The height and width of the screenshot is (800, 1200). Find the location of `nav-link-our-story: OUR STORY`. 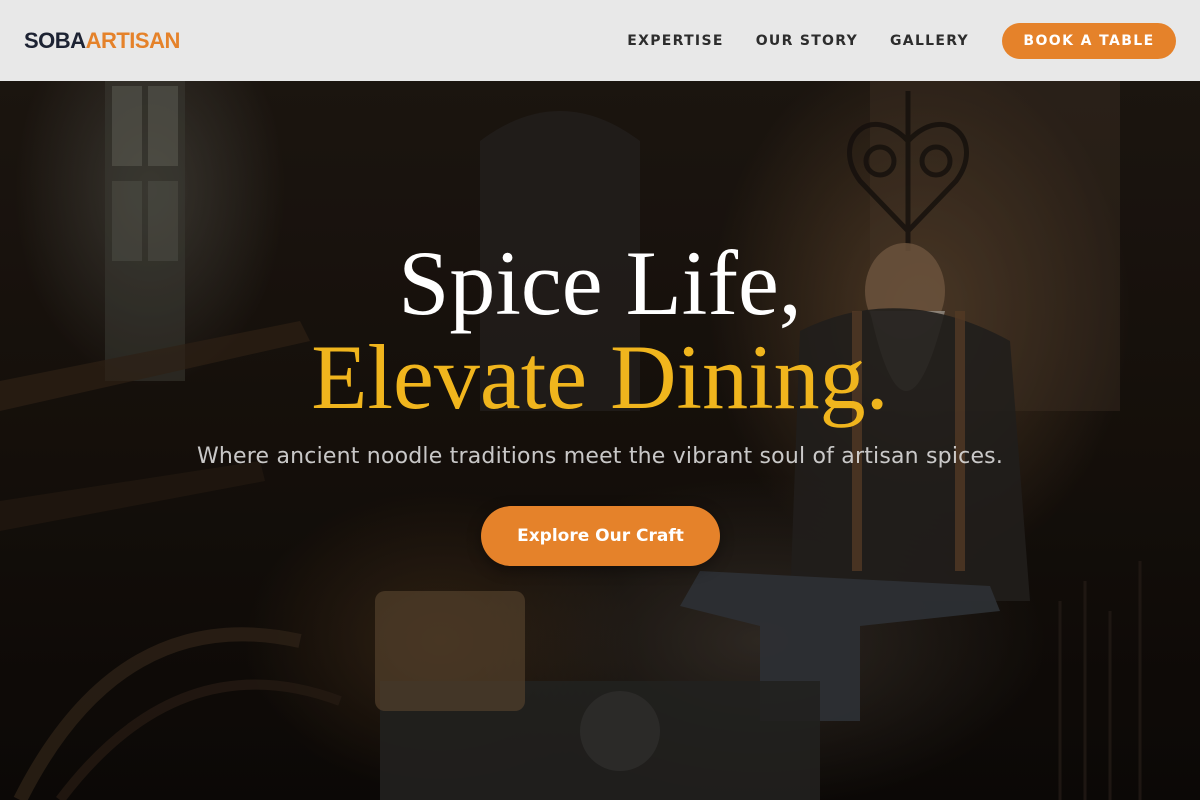

nav-link-our-story: OUR STORY is located at coordinates (807, 41).